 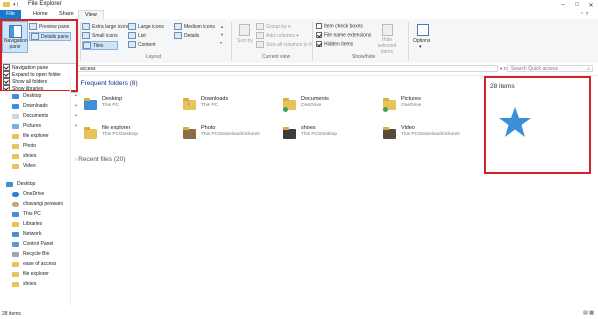 What do you see at coordinates (15, 224) in the screenshot?
I see `libraries-icon` at bounding box center [15, 224].